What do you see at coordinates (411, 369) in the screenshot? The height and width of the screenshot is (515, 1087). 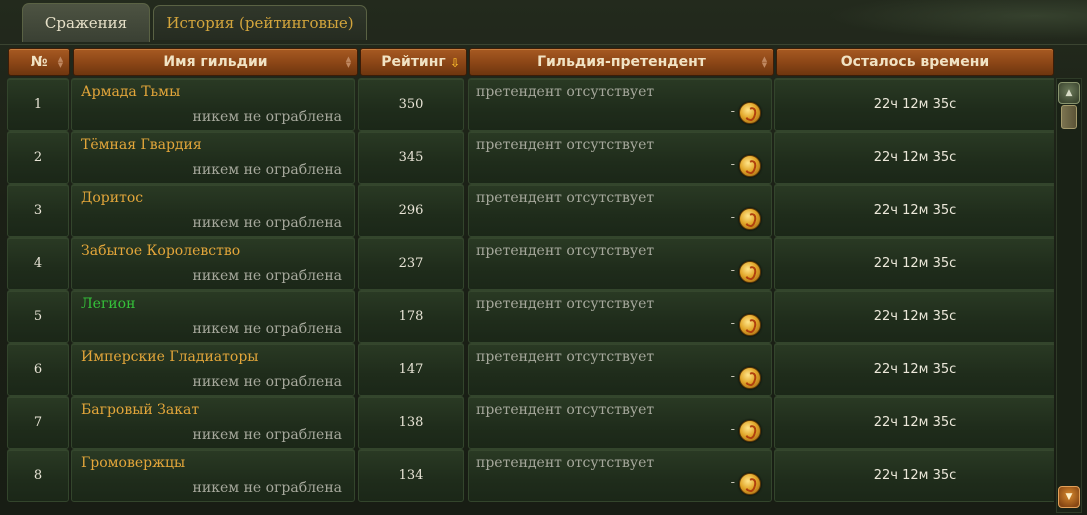 I see `row-rating: 147` at bounding box center [411, 369].